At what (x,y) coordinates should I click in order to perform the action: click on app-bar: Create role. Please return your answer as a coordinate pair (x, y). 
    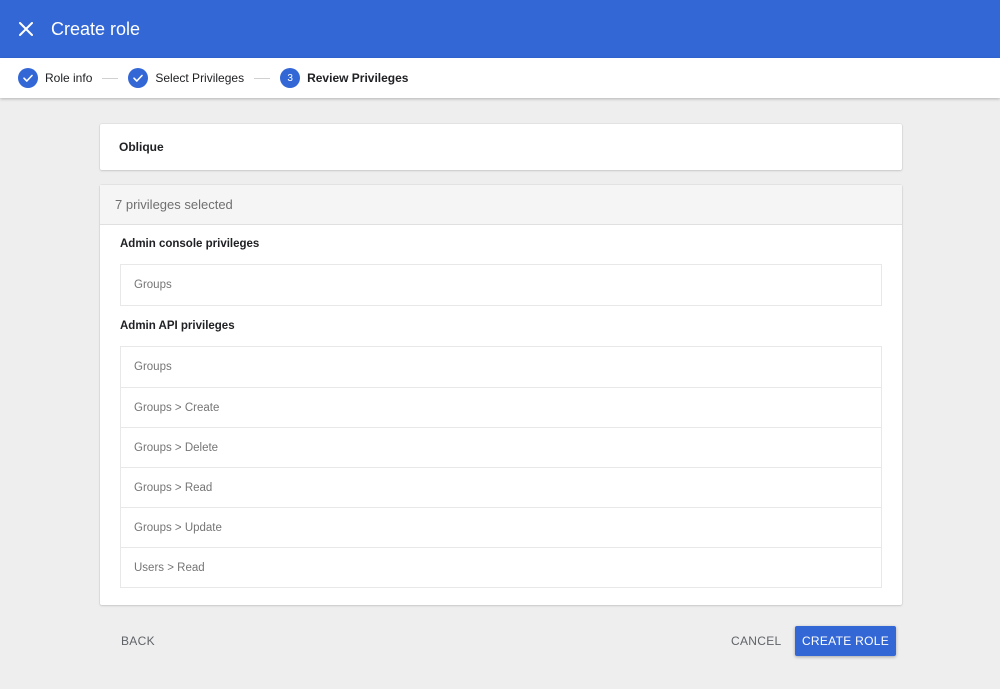
    Looking at the image, I should click on (500, 29).